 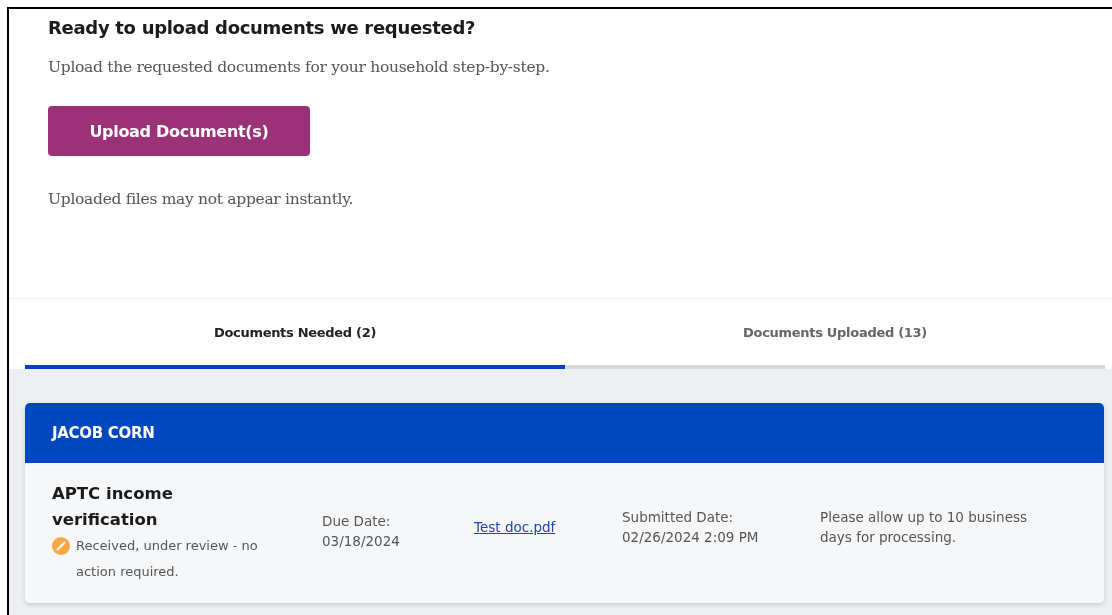 I want to click on status-text: Received, under review - no action required., so click(x=167, y=559).